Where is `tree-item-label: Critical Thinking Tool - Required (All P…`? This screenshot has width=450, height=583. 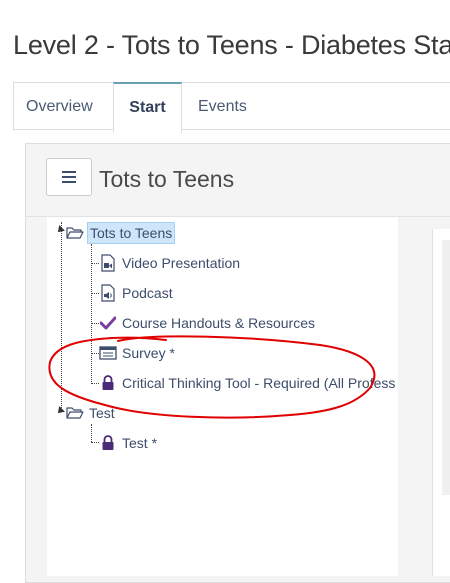 tree-item-label: Critical Thinking Tool - Required (All P… is located at coordinates (259, 383).